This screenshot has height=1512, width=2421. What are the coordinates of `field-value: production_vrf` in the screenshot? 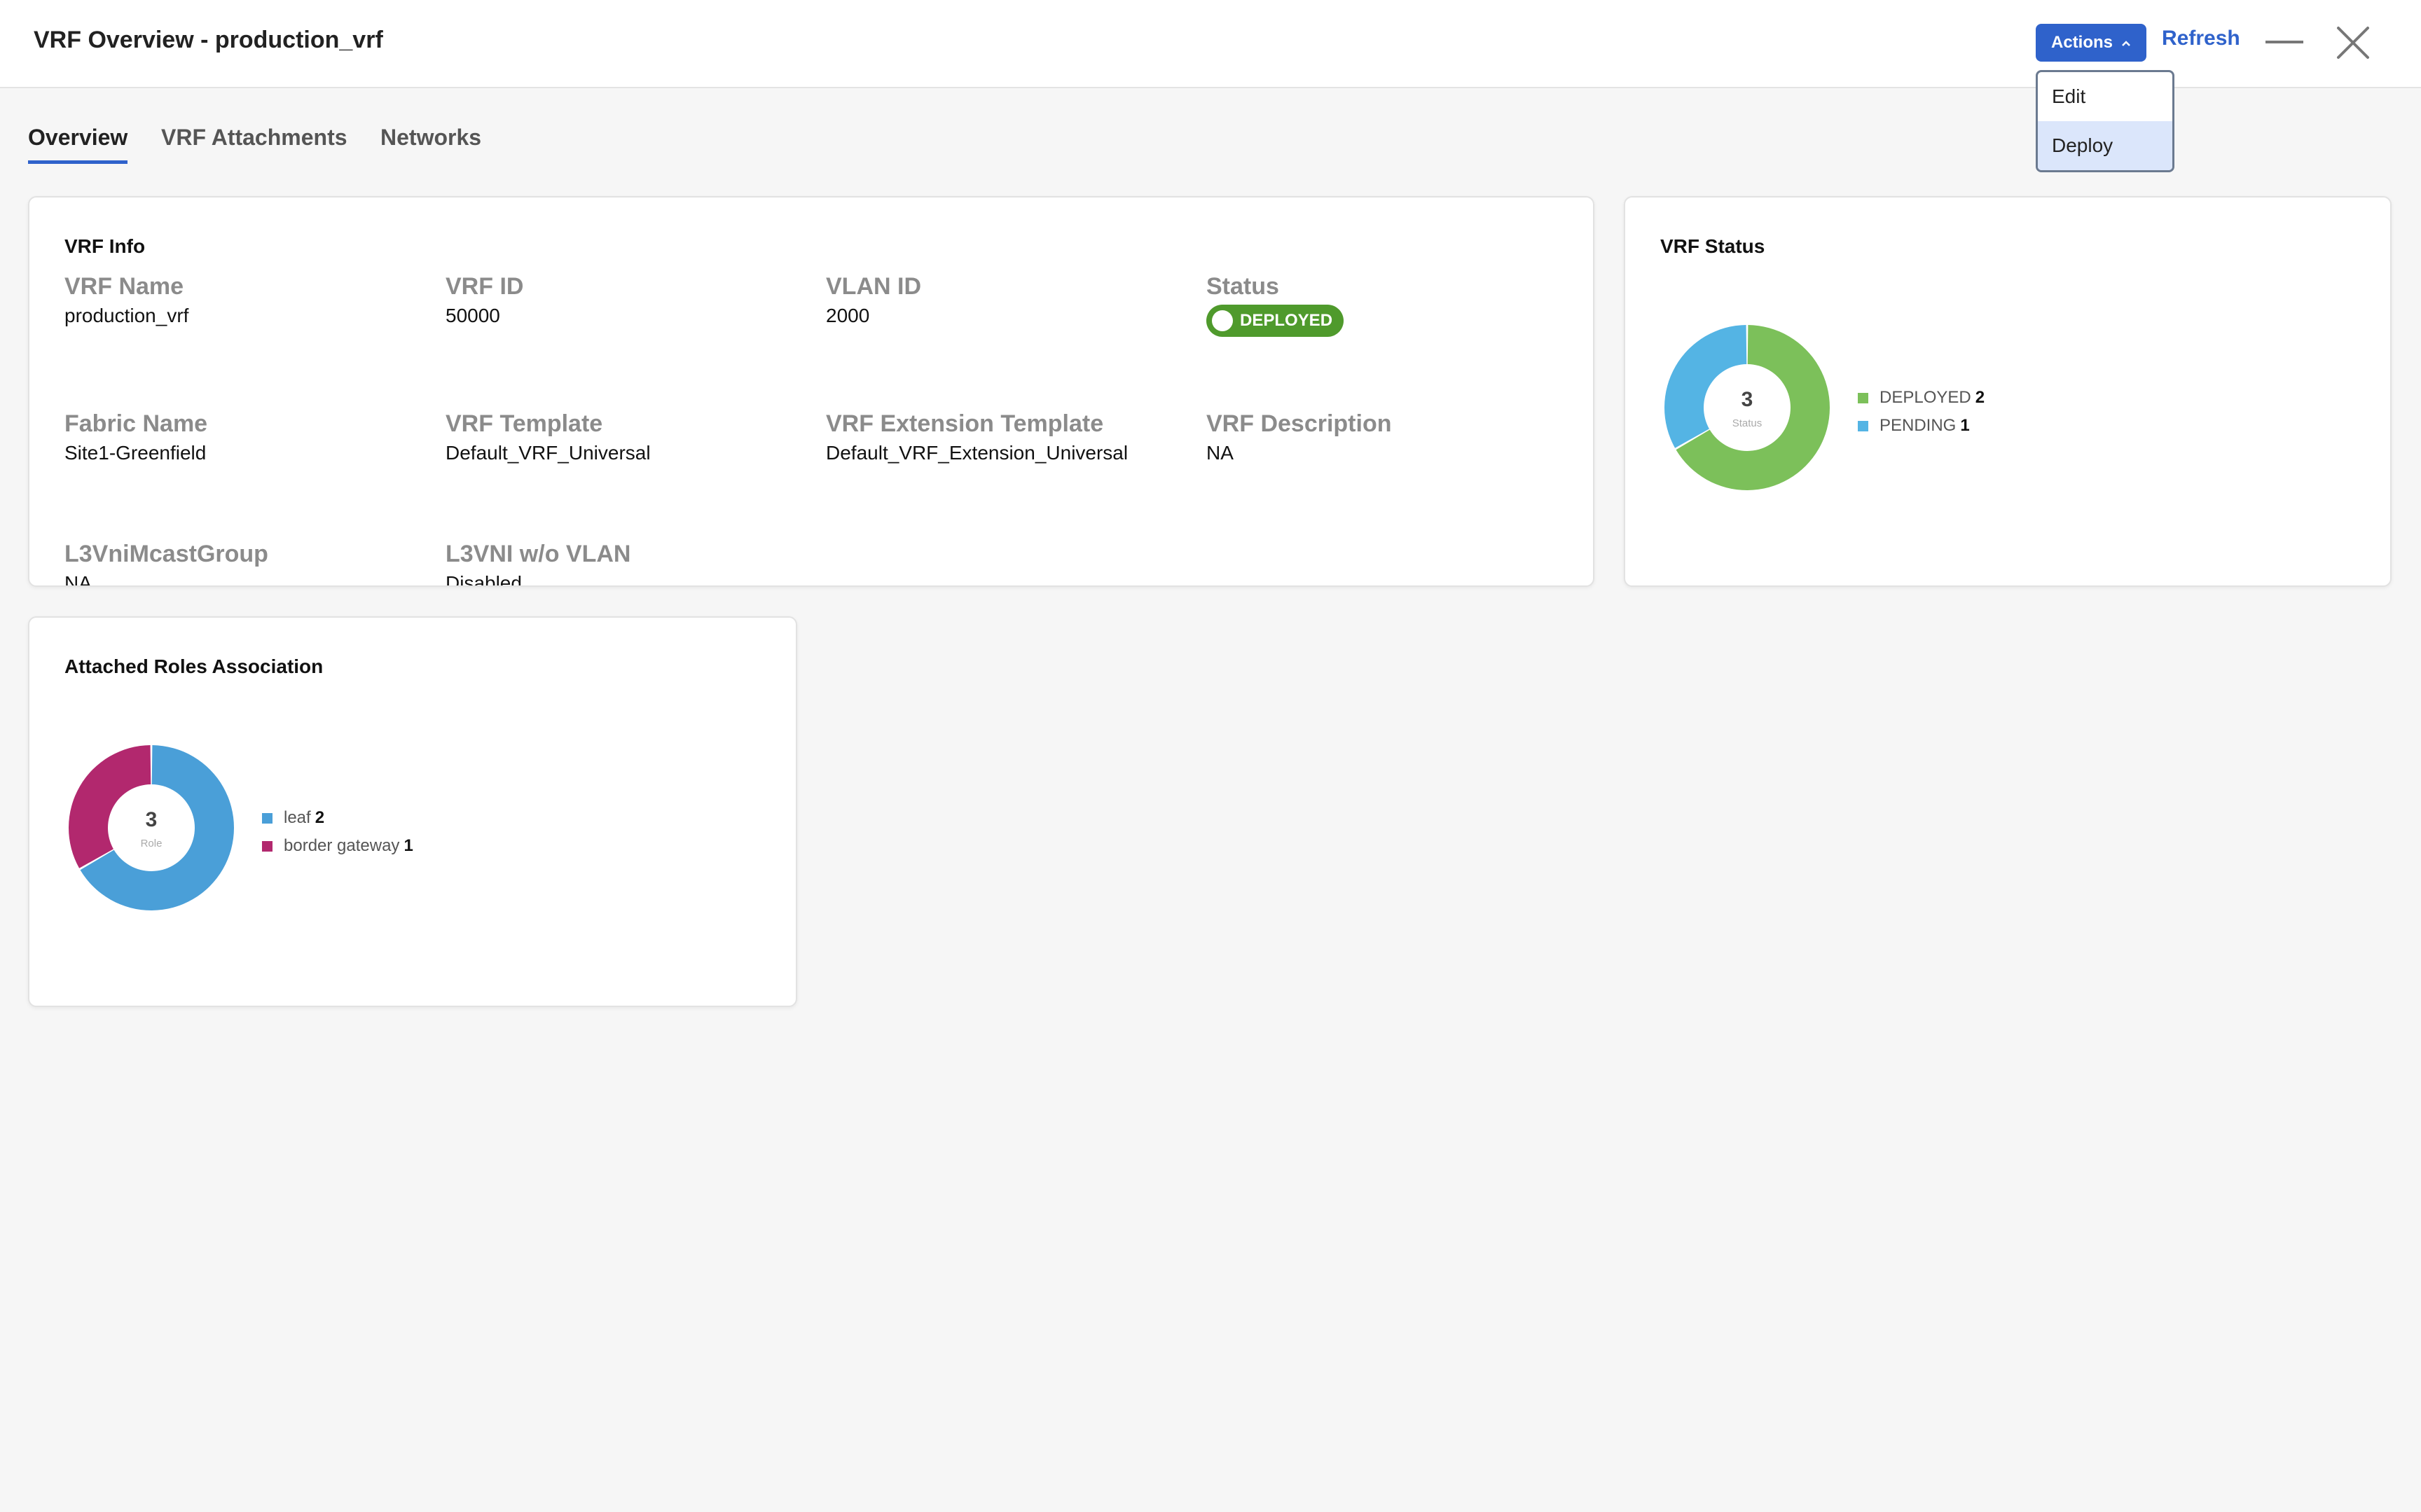 It's located at (126, 315).